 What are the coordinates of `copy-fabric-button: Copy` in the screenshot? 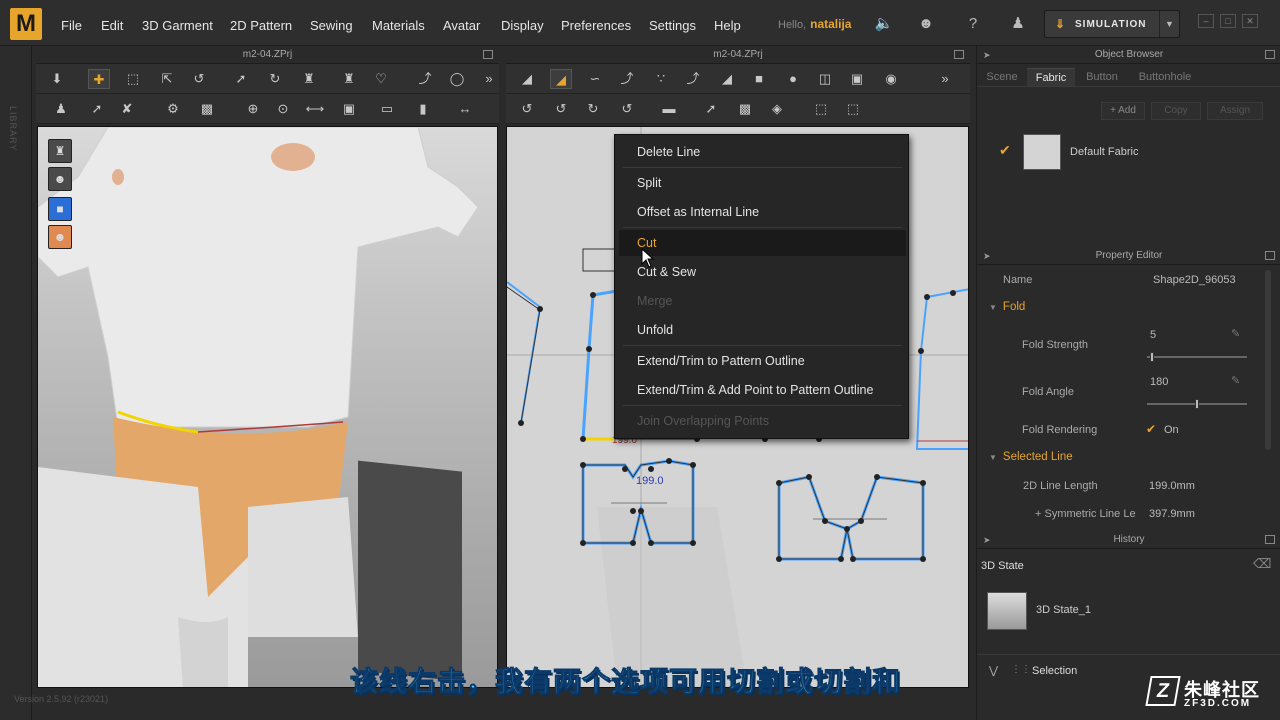 It's located at (1176, 111).